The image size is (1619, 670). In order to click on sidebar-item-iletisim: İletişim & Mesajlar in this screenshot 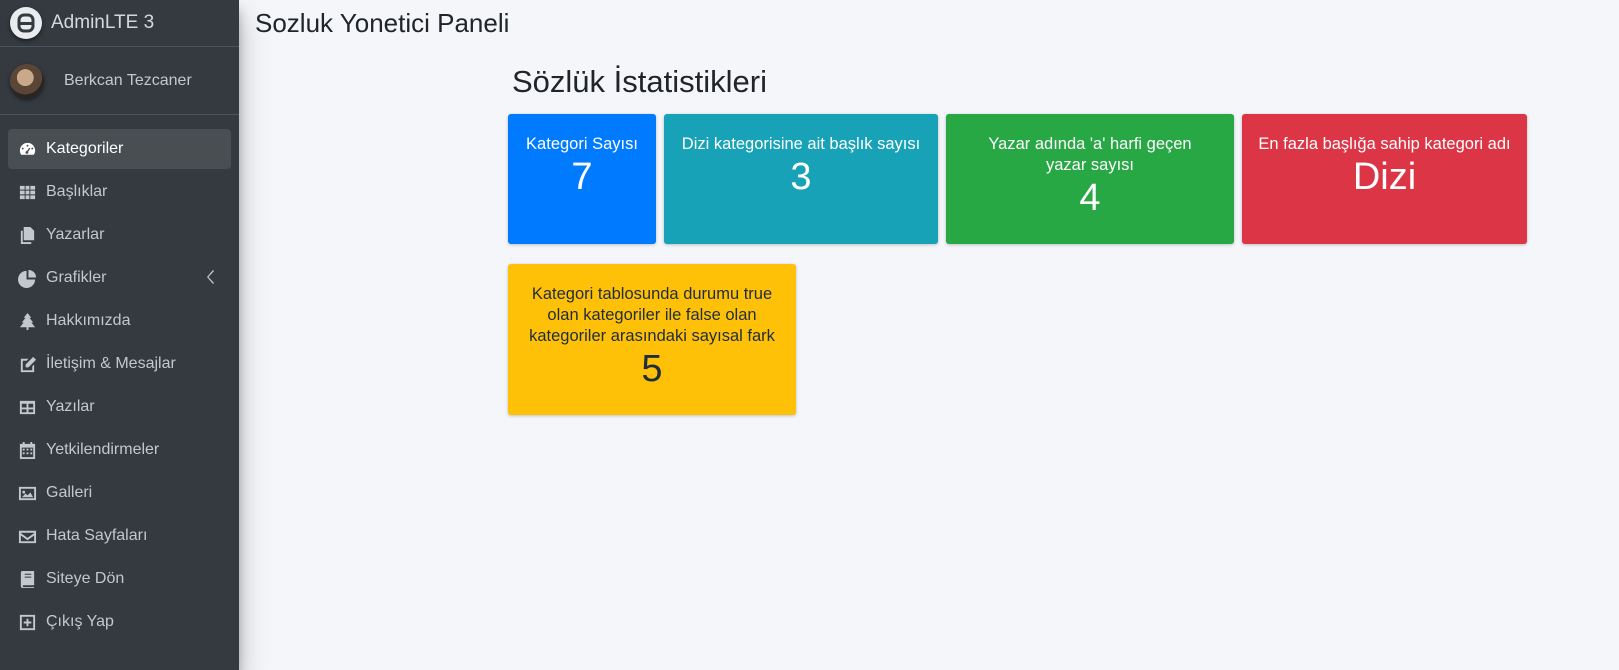, I will do `click(119, 364)`.